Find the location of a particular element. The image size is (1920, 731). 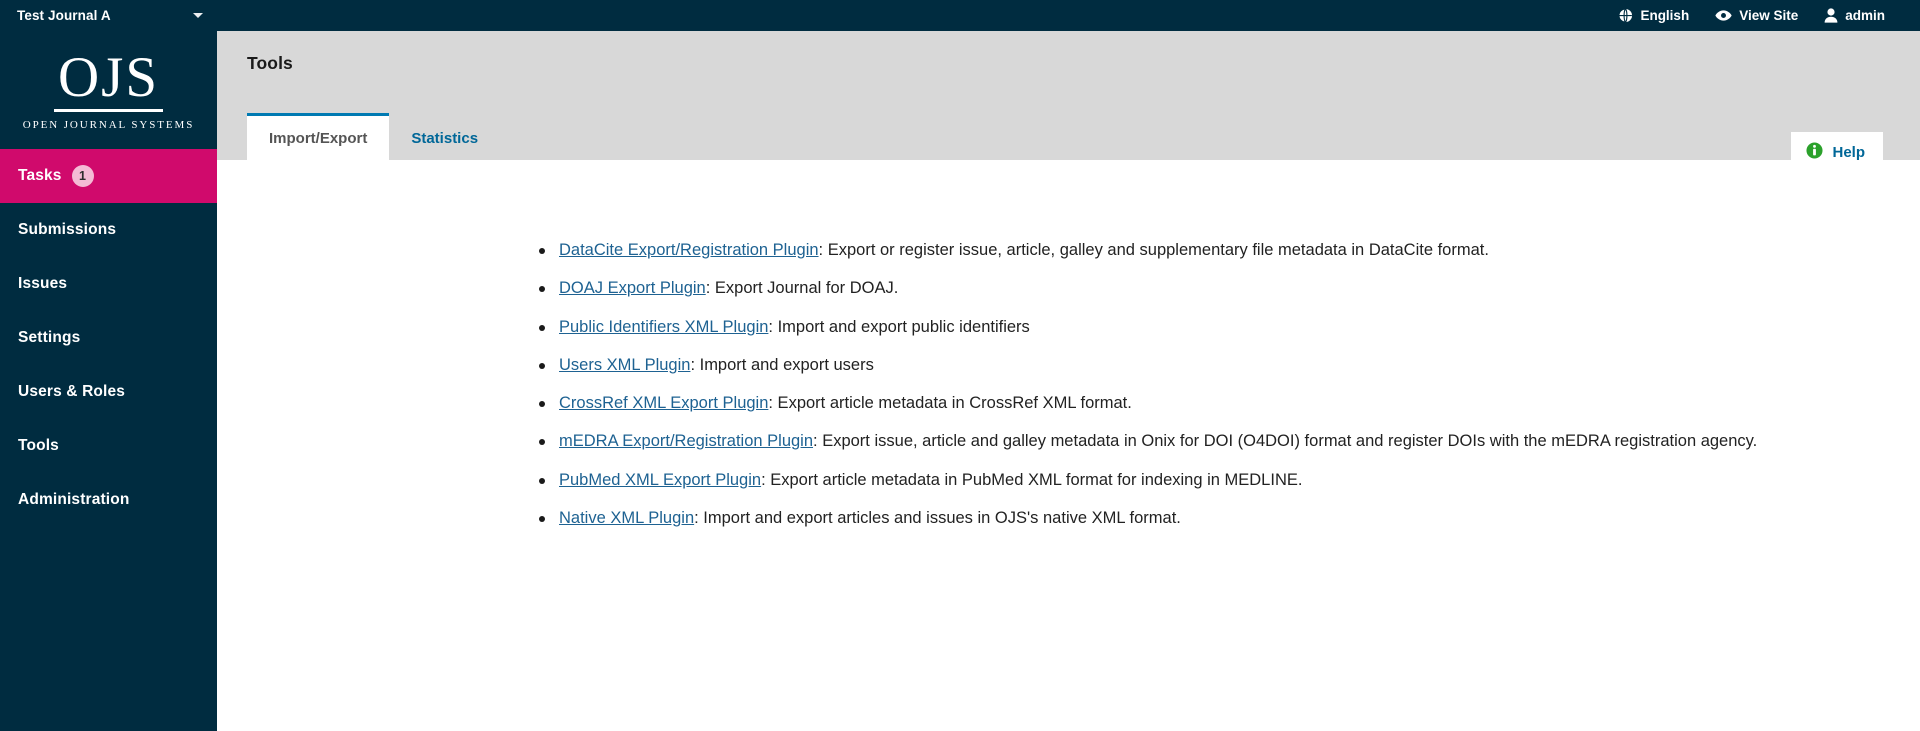

journal-switcher: Test Journal A is located at coordinates (108, 15).